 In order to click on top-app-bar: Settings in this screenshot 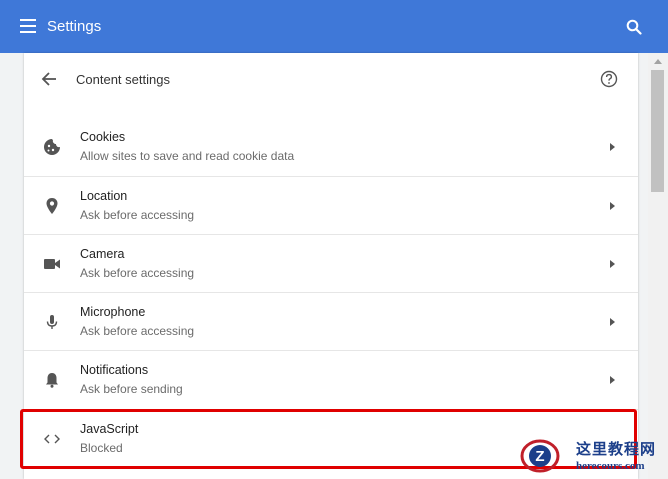, I will do `click(334, 26)`.